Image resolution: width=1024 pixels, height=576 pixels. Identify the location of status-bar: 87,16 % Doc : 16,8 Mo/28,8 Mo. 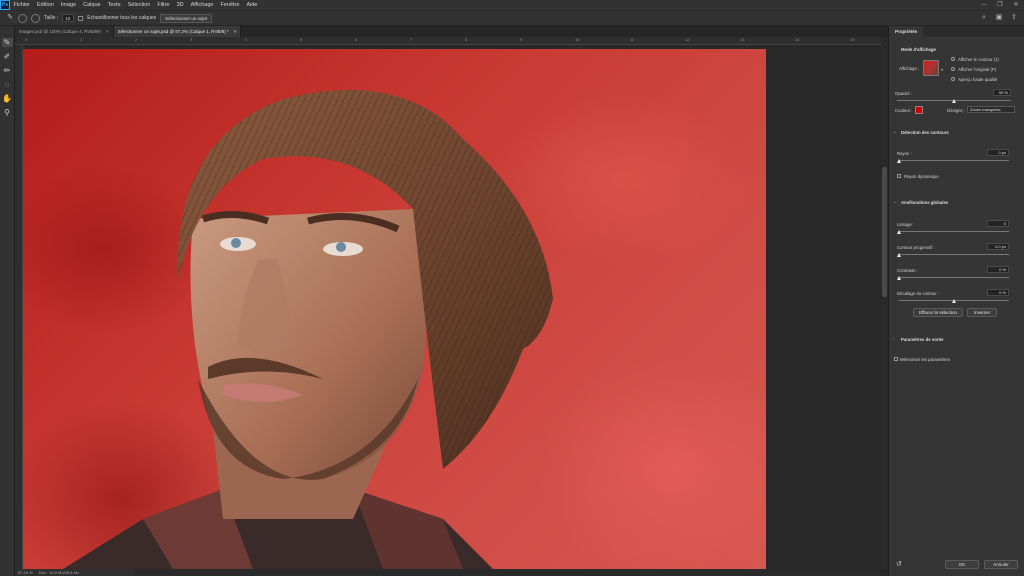
(75, 572).